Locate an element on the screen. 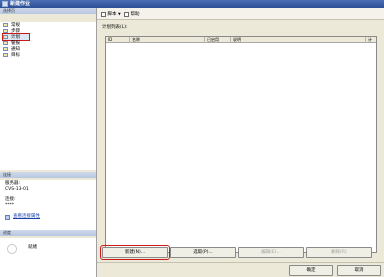  script-label: 脚本 is located at coordinates (112, 14).